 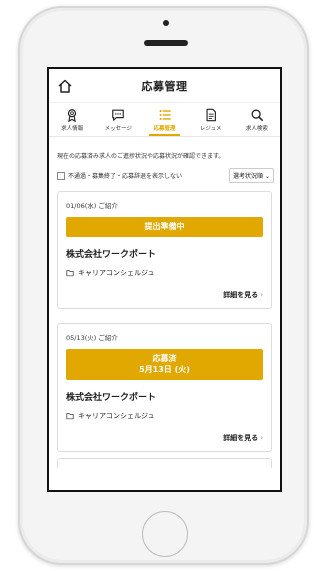 What do you see at coordinates (211, 114) in the screenshot?
I see `document-icon` at bounding box center [211, 114].